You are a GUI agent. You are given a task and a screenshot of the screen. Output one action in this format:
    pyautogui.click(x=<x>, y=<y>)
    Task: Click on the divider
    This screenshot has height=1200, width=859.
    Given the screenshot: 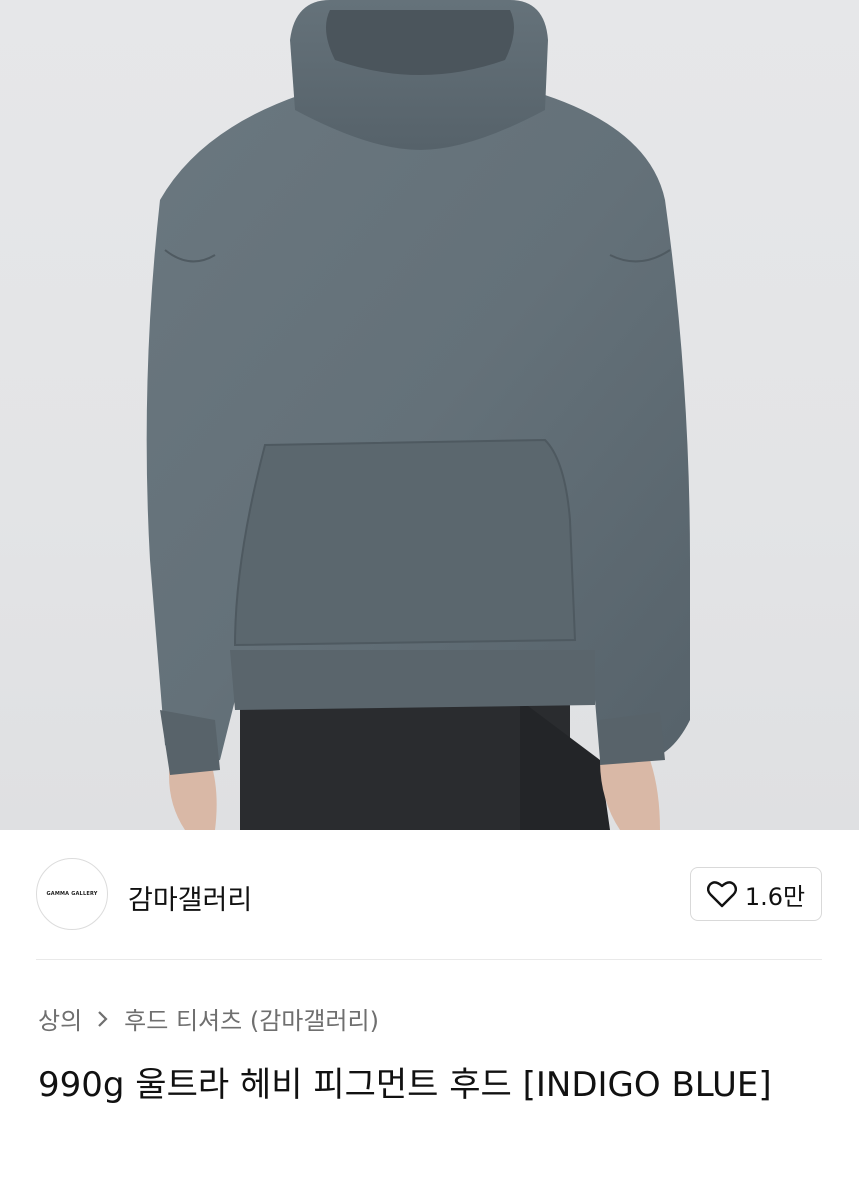 What is the action you would take?
    pyautogui.click(x=429, y=959)
    